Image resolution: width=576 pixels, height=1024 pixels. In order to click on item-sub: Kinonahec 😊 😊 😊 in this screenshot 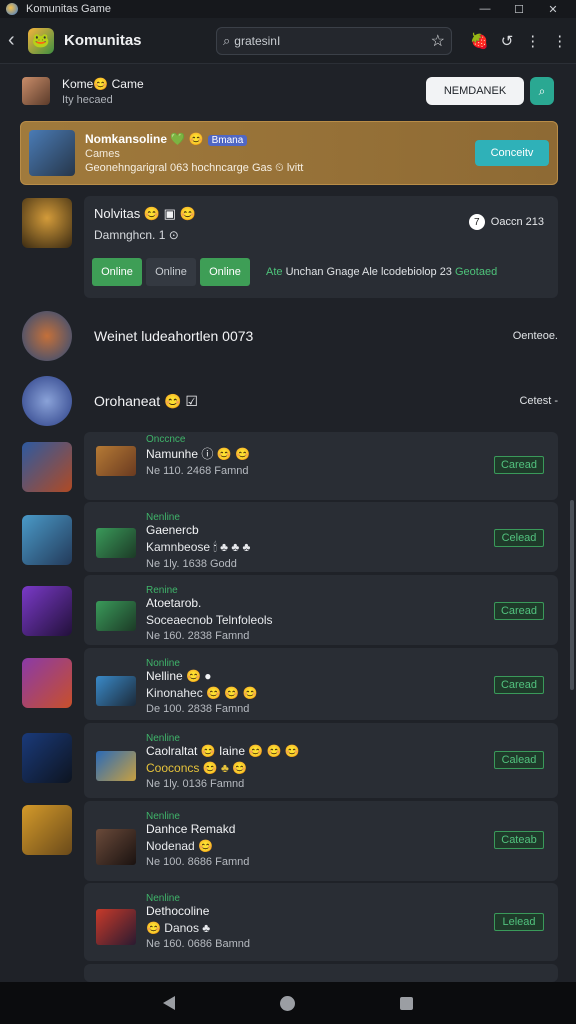, I will do `click(202, 693)`.